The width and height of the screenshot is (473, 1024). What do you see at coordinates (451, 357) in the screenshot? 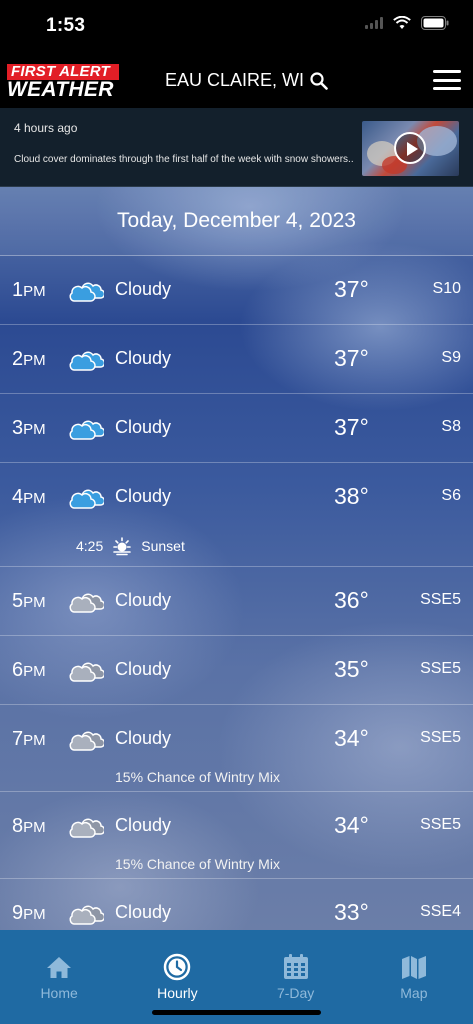
I see `wind: S9` at bounding box center [451, 357].